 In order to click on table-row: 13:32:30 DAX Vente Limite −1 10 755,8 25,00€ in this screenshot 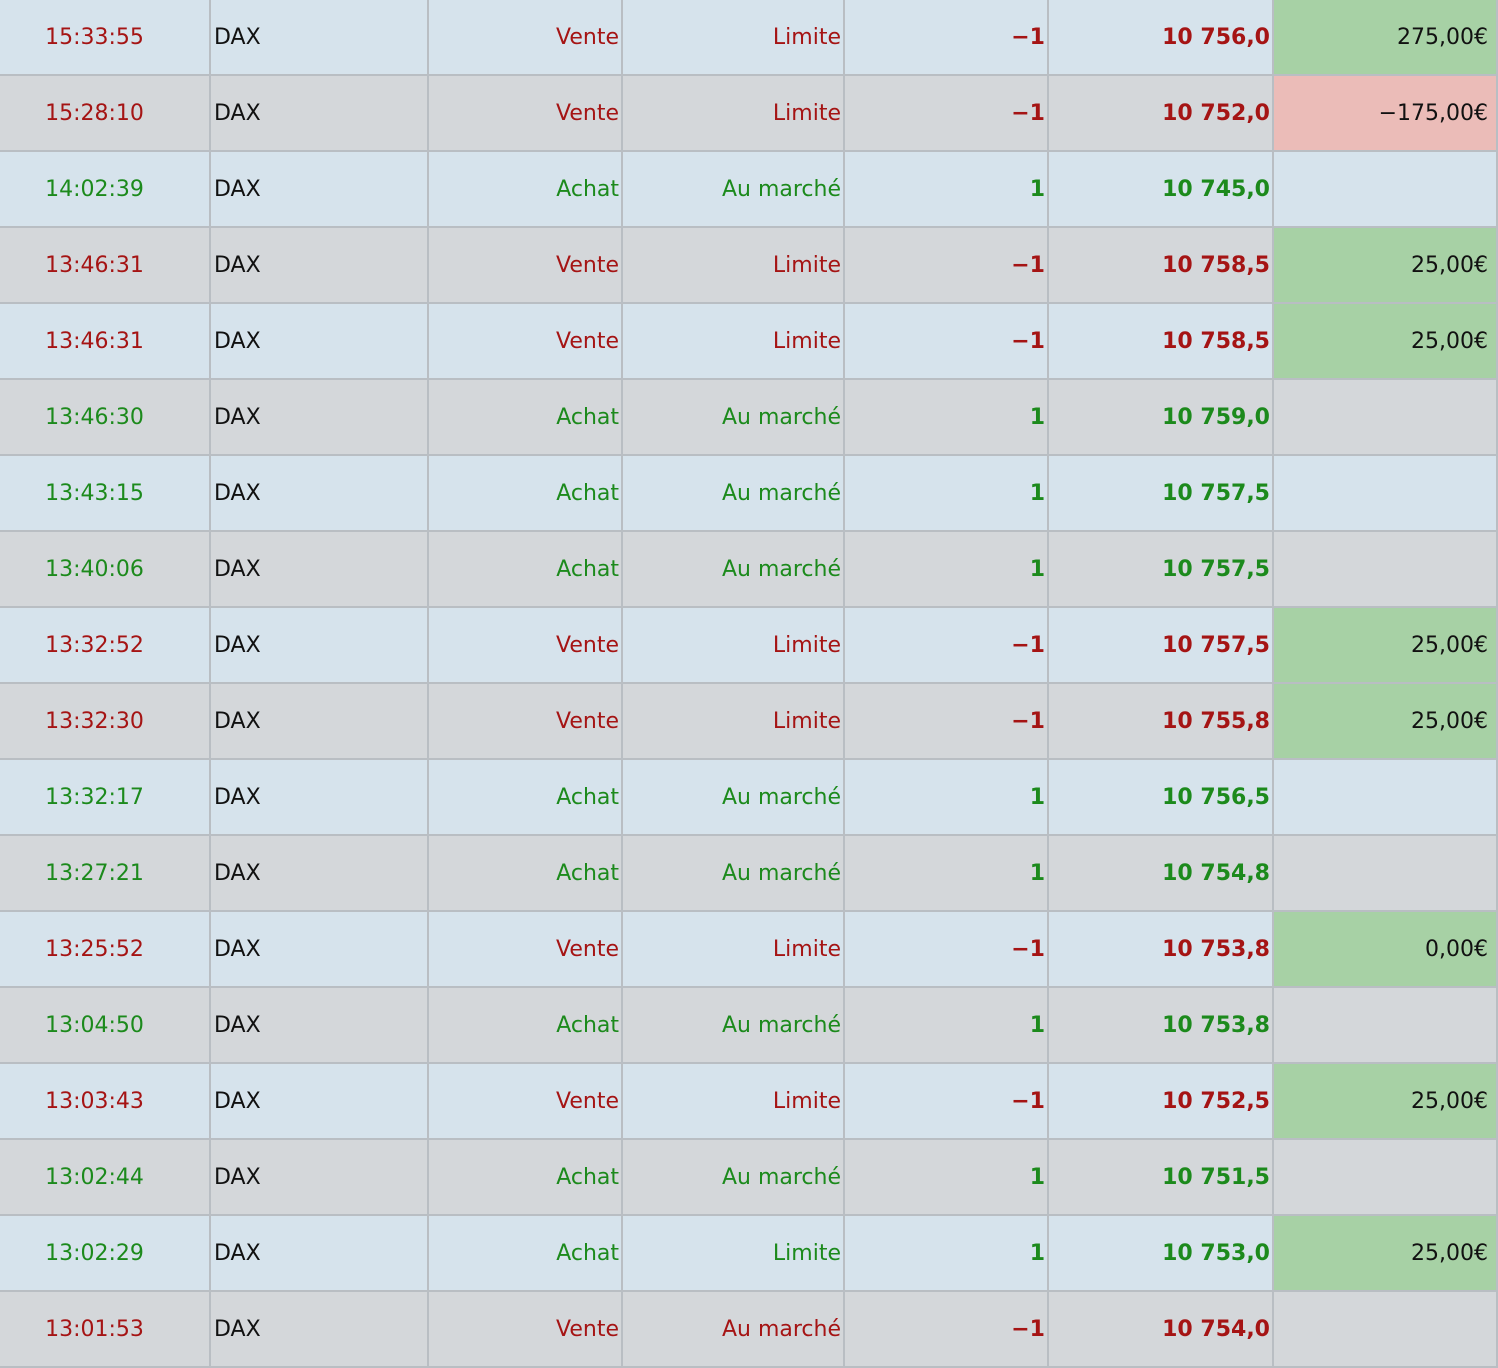, I will do `click(749, 722)`.